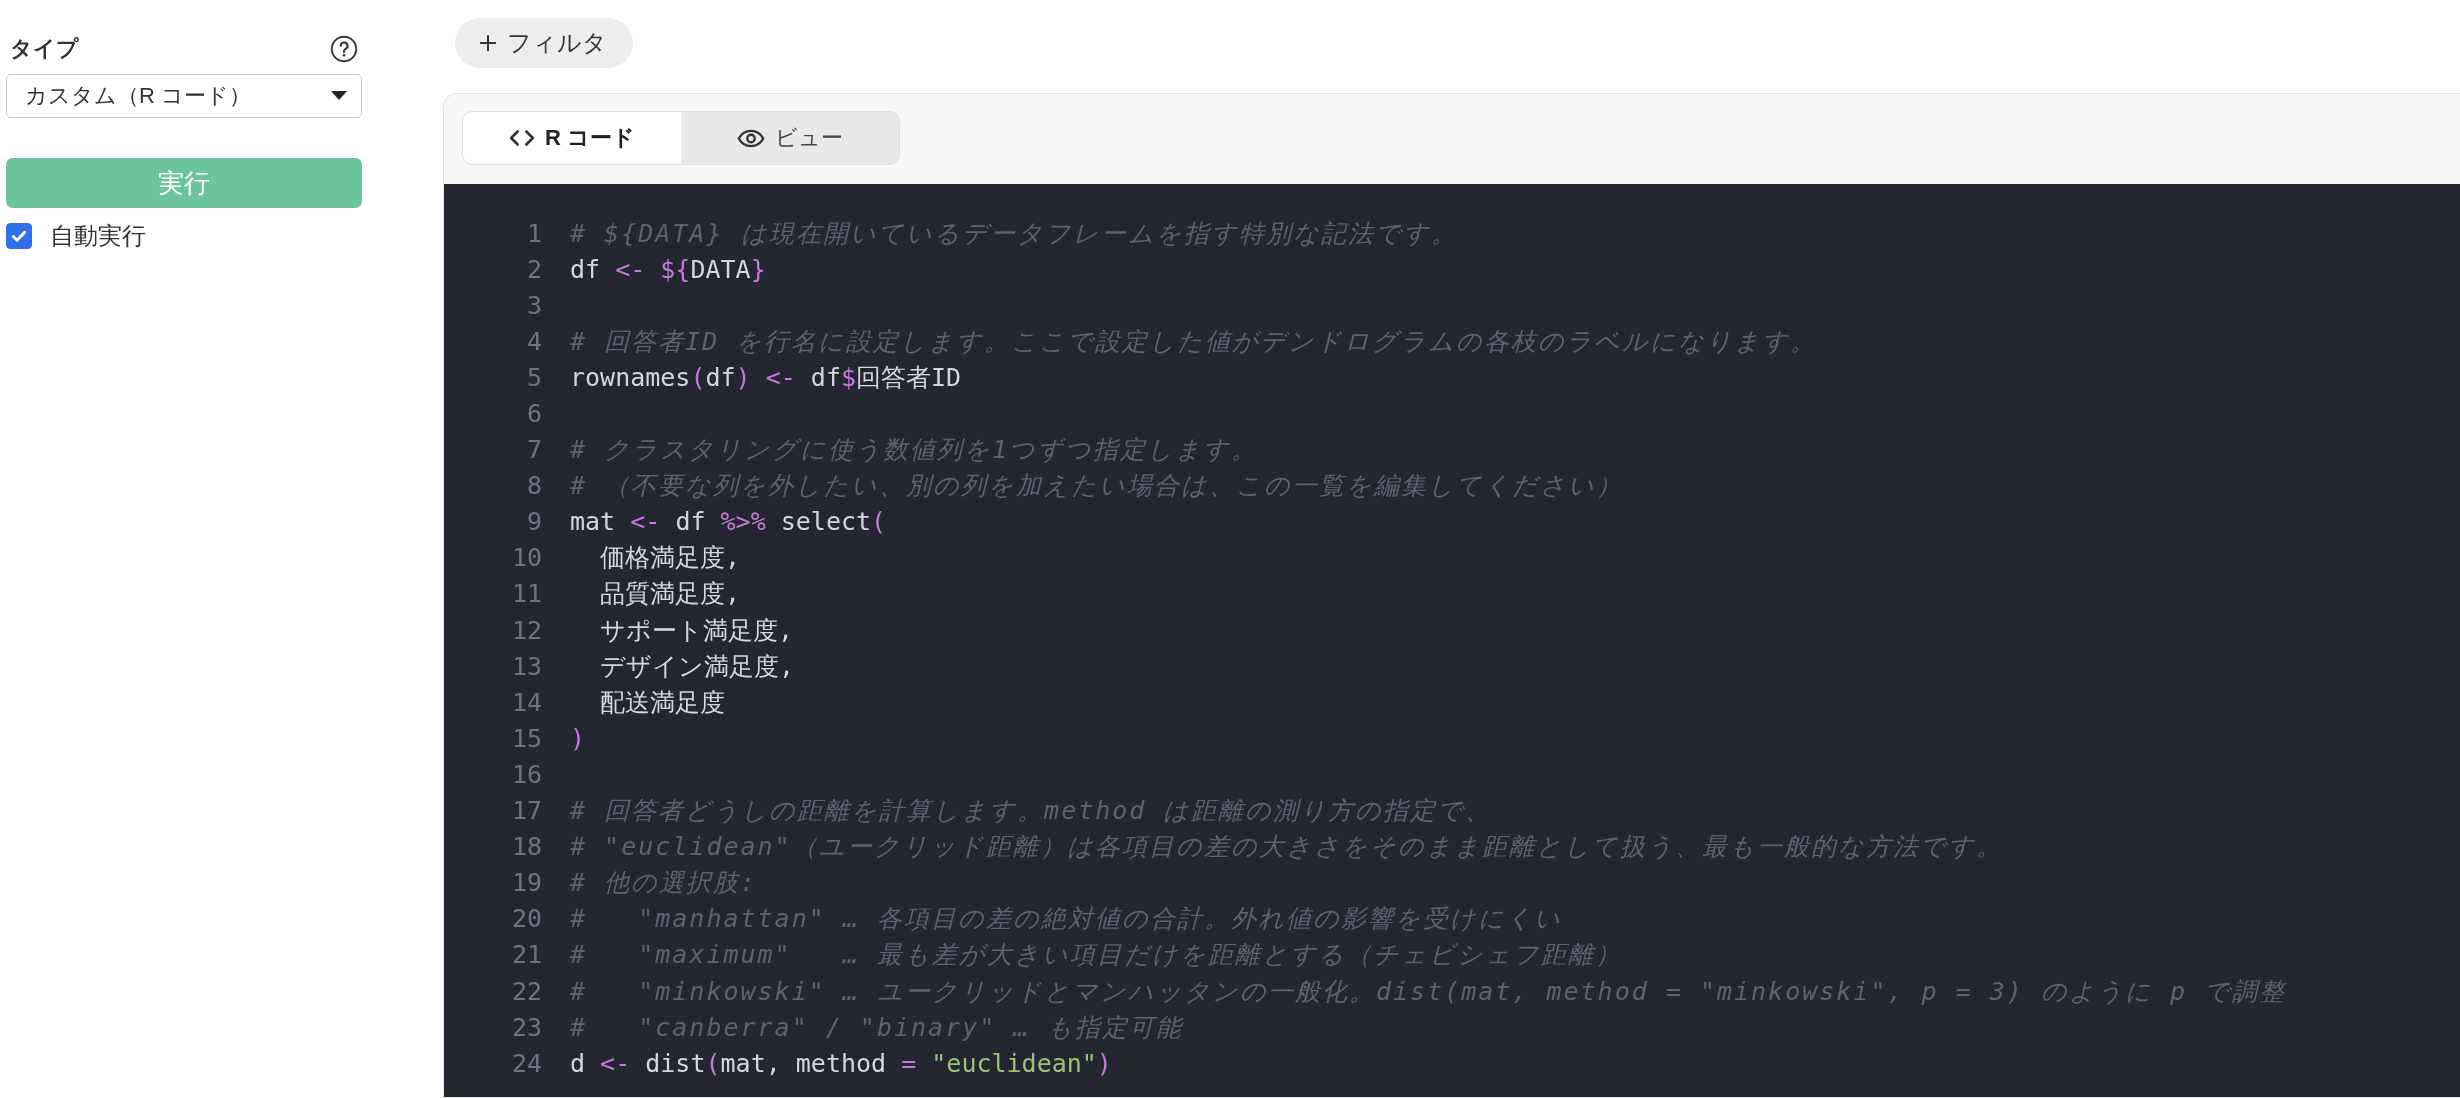 This screenshot has width=2460, height=1098. What do you see at coordinates (534, 233) in the screenshot?
I see `line-number: 1` at bounding box center [534, 233].